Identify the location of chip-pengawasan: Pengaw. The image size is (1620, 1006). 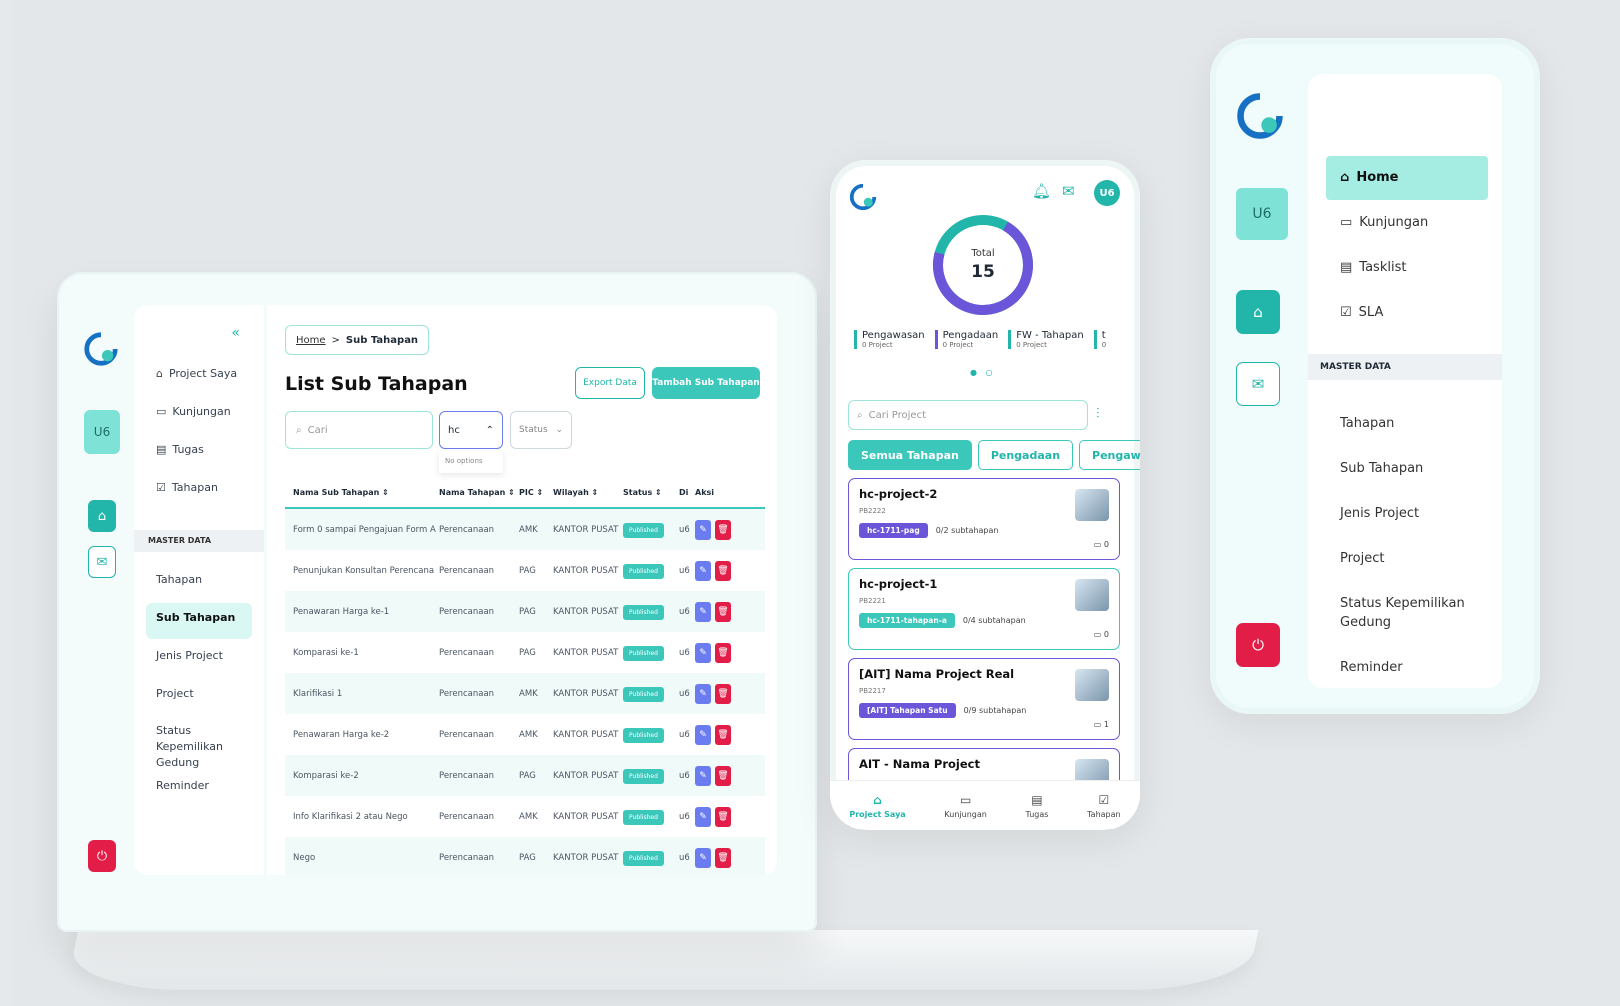
(1109, 455).